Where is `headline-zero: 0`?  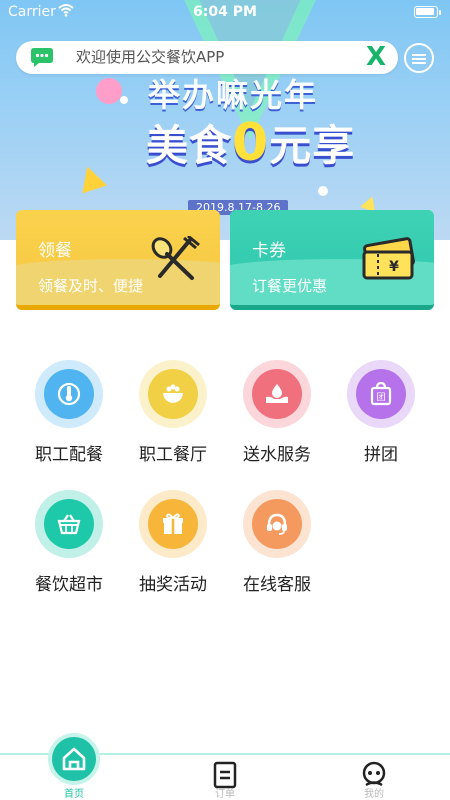 headline-zero: 0 is located at coordinates (251, 143).